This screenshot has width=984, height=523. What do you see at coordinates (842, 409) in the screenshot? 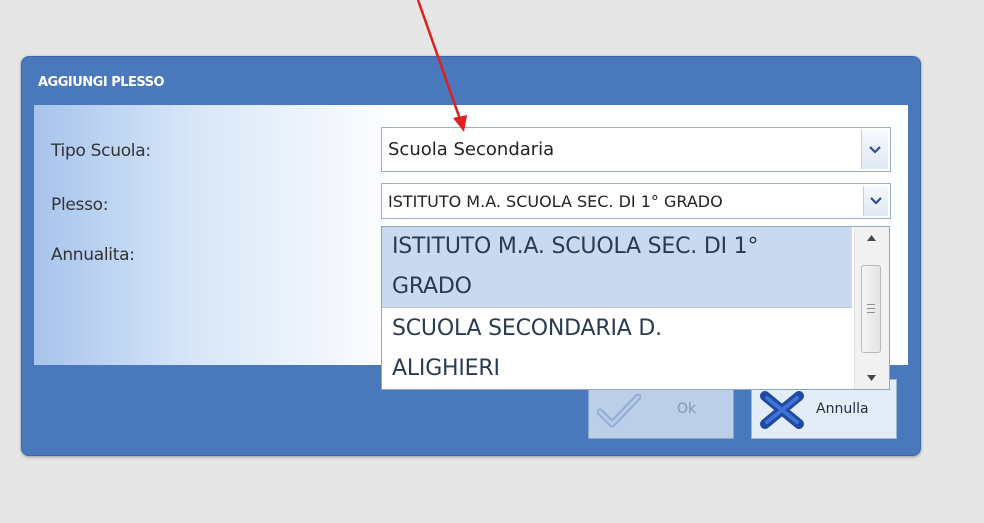
I see `cancel-label: Annulla` at bounding box center [842, 409].